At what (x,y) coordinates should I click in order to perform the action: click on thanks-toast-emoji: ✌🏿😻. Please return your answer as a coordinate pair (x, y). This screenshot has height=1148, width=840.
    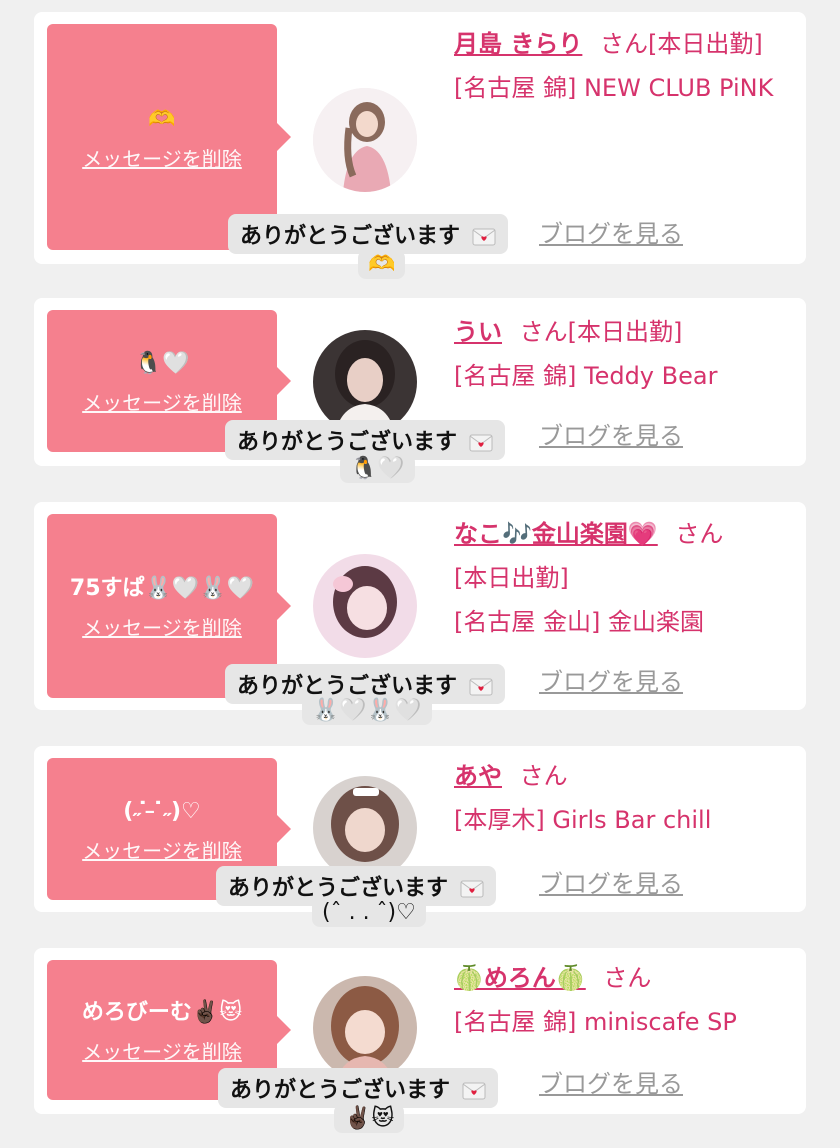
    Looking at the image, I should click on (369, 1118).